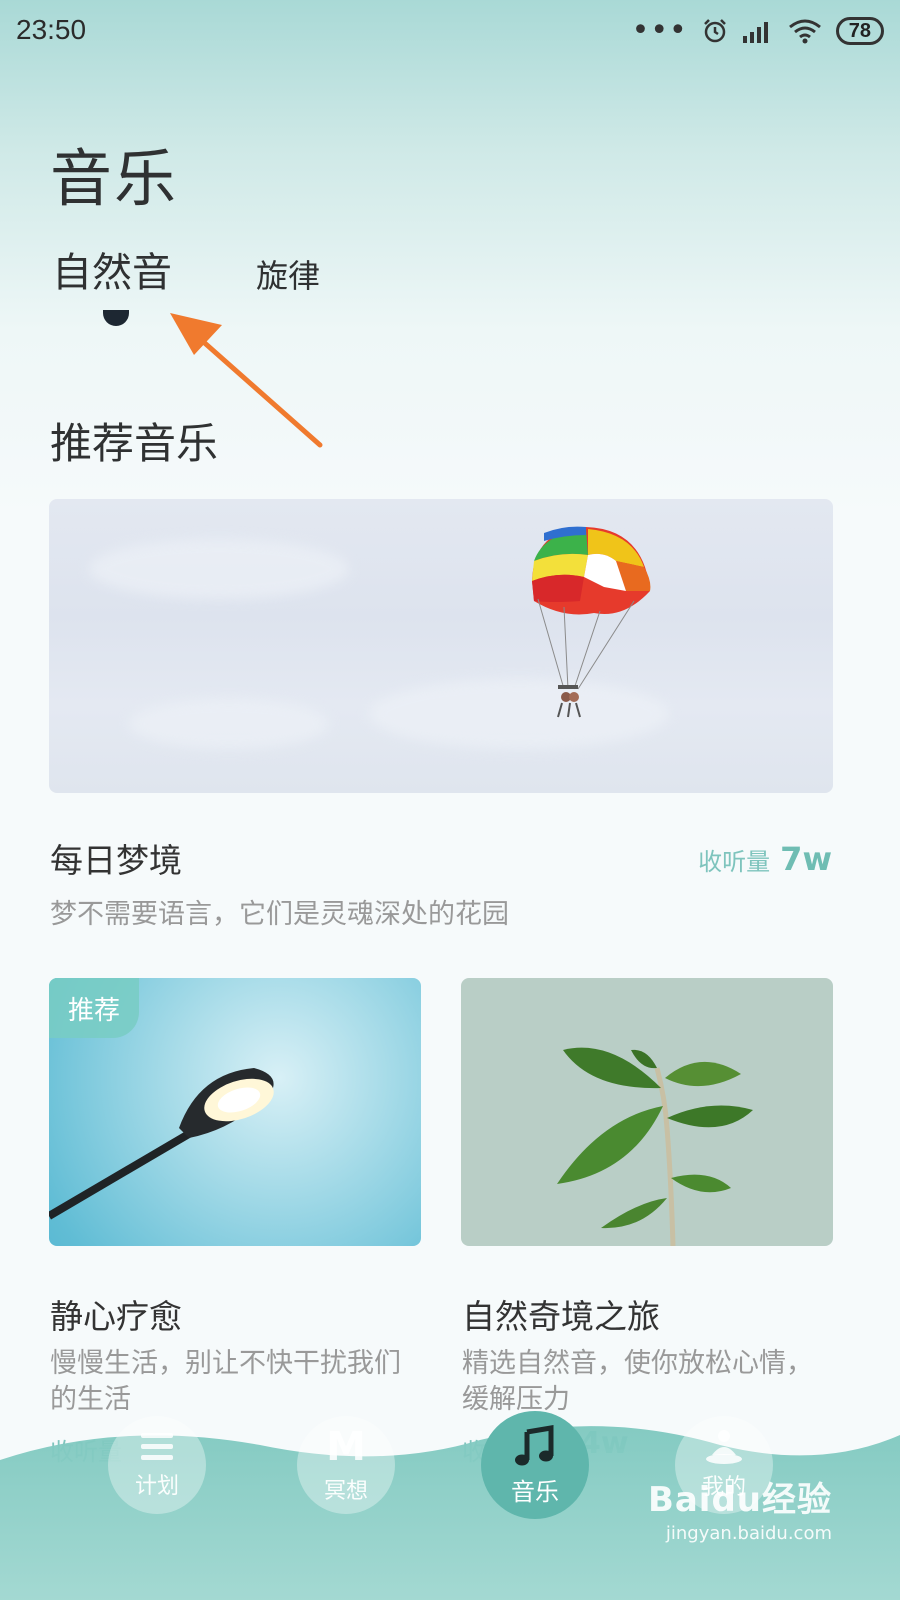 Image resolution: width=900 pixels, height=1600 pixels. I want to click on status-time: 23:50, so click(51, 29).